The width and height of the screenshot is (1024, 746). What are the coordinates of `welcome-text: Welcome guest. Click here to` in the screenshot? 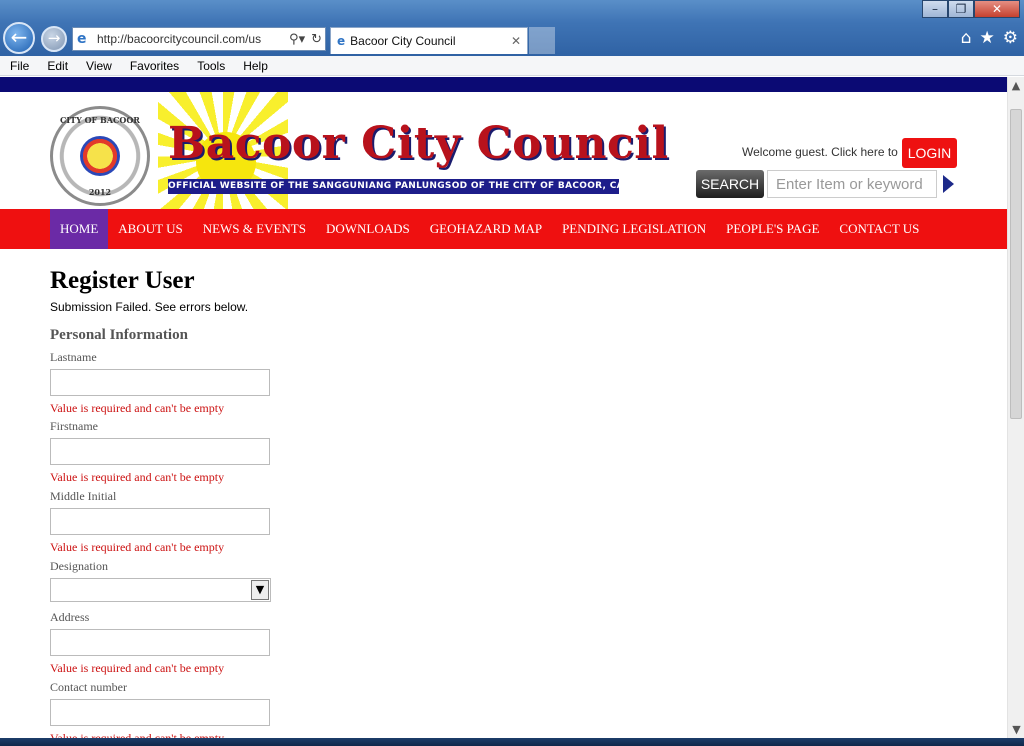 It's located at (820, 152).